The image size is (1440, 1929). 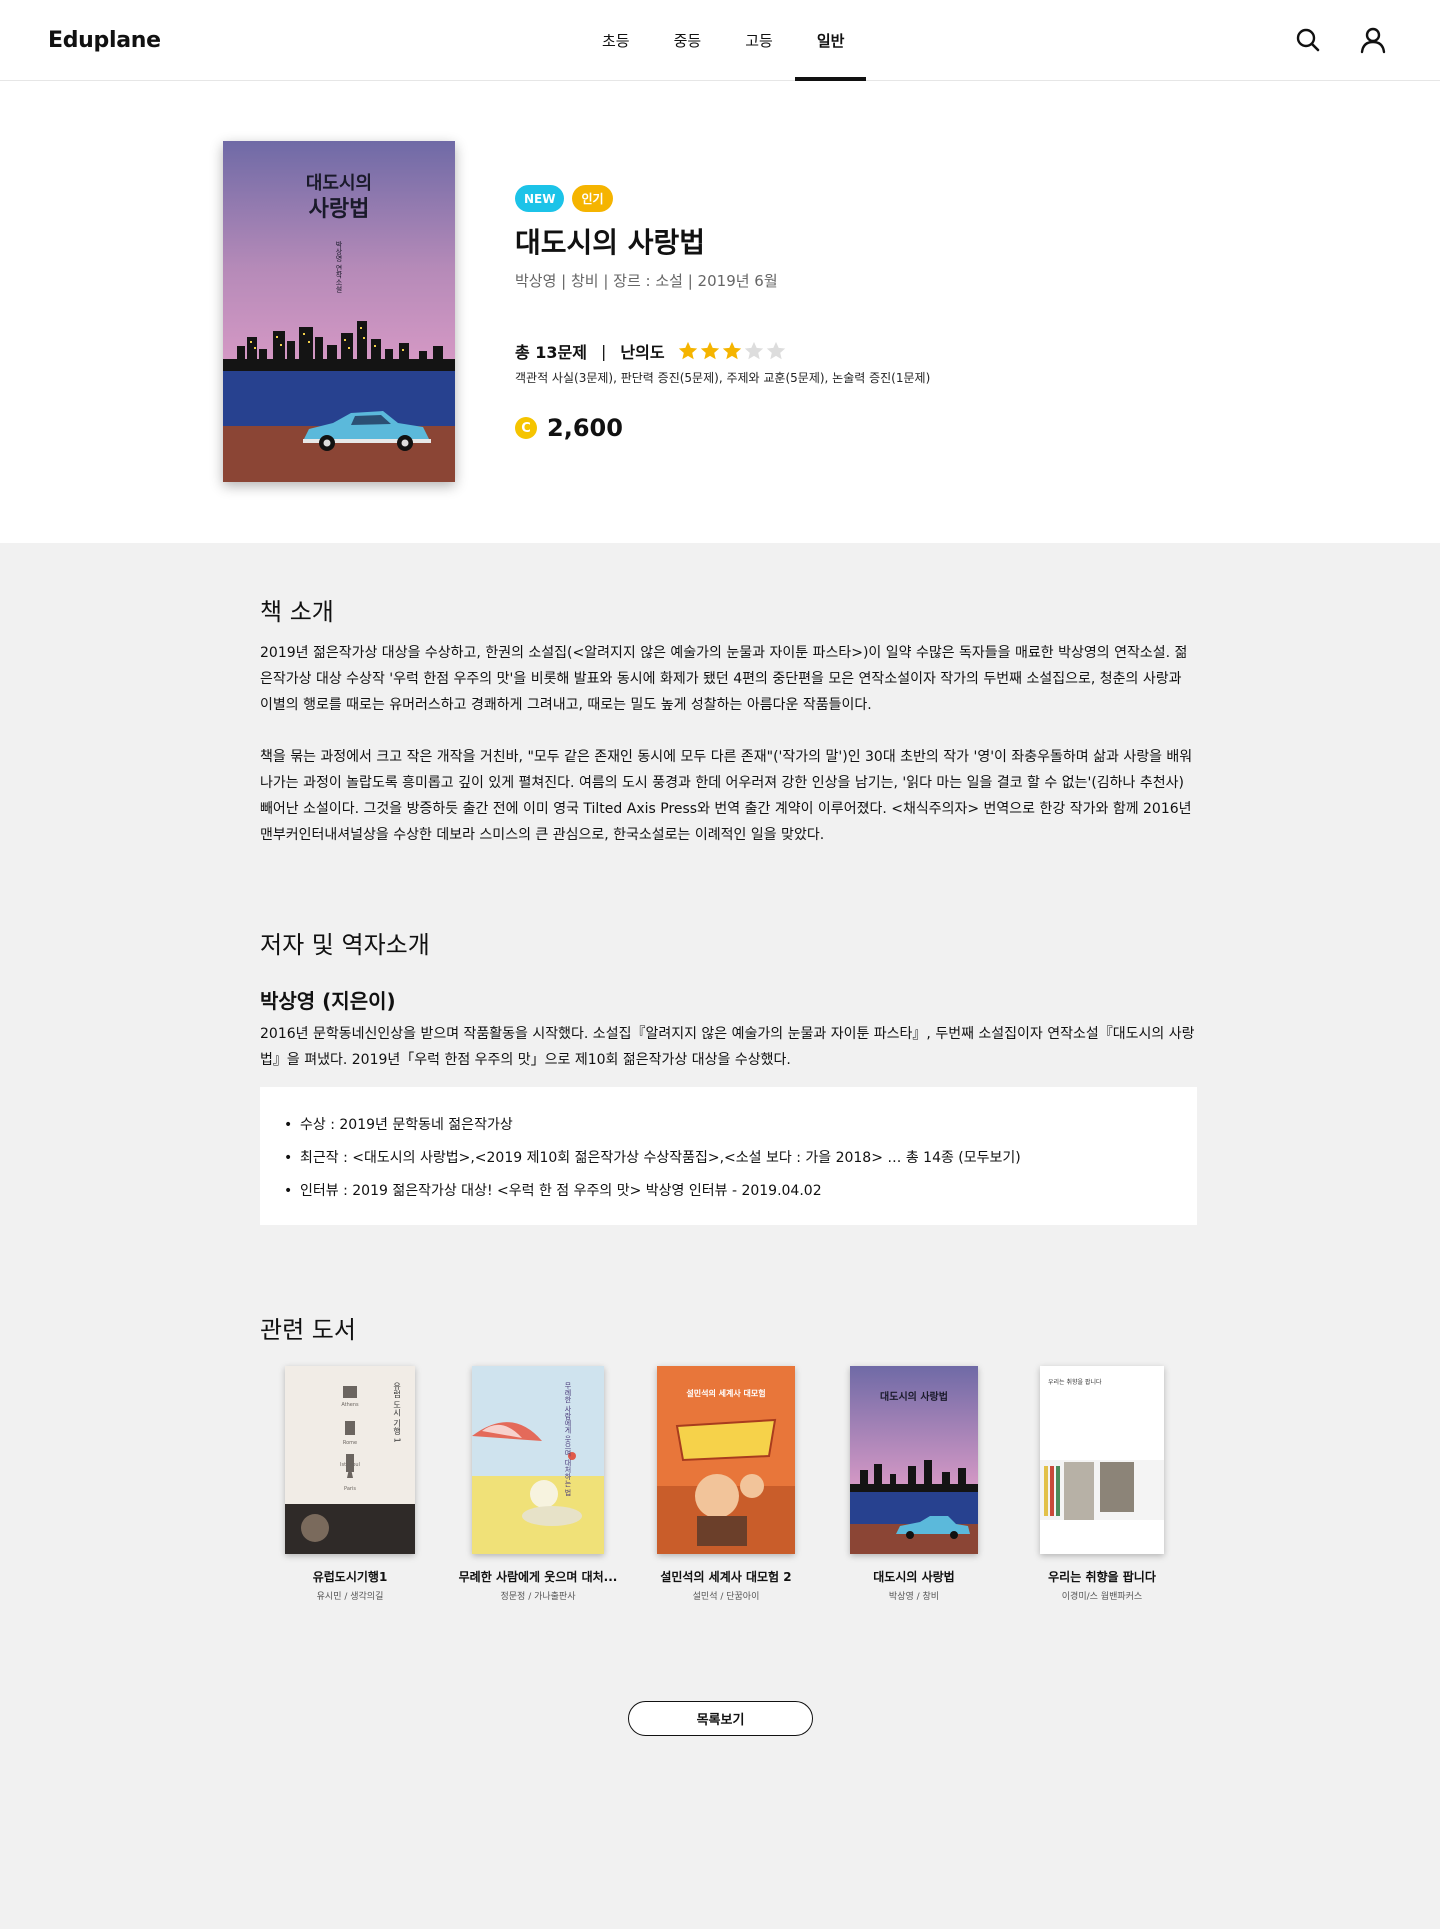 What do you see at coordinates (914, 1597) in the screenshot?
I see `related-sub-4: 박상영 / 창비` at bounding box center [914, 1597].